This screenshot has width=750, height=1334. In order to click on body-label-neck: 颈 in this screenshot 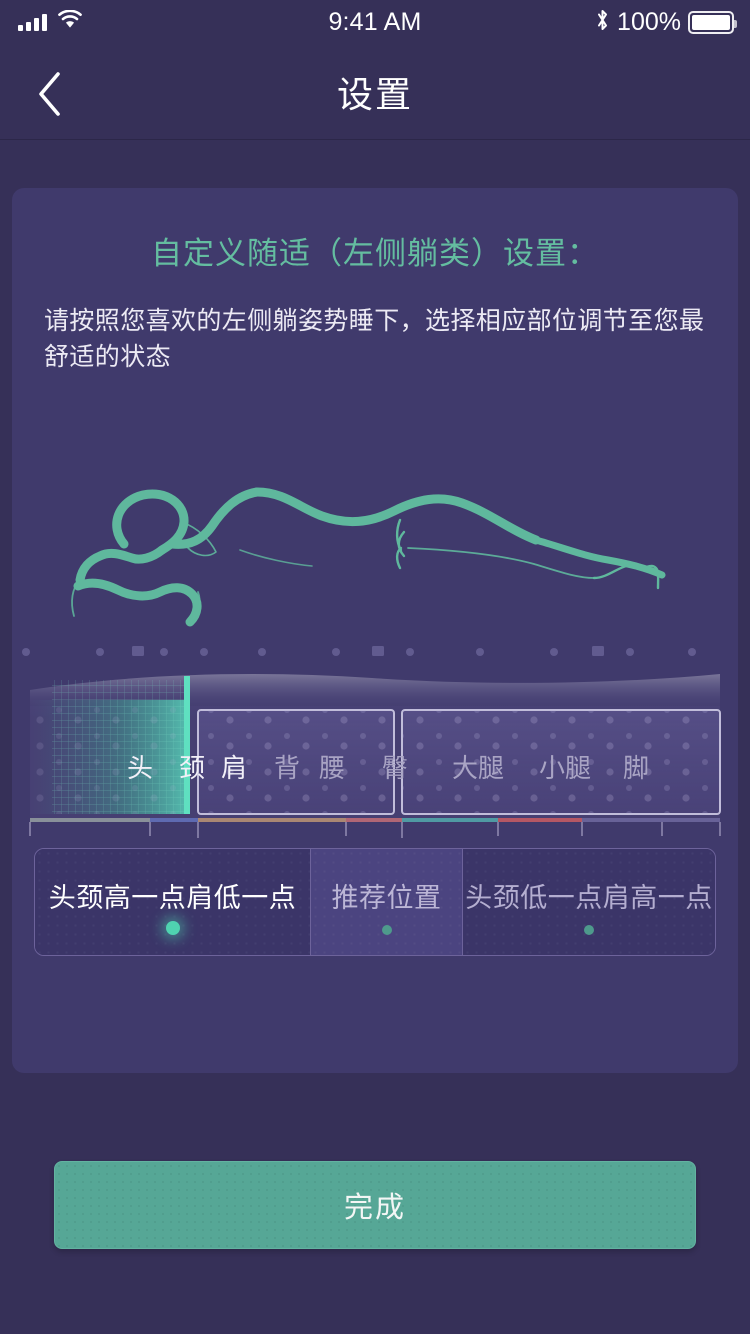, I will do `click(192, 768)`.